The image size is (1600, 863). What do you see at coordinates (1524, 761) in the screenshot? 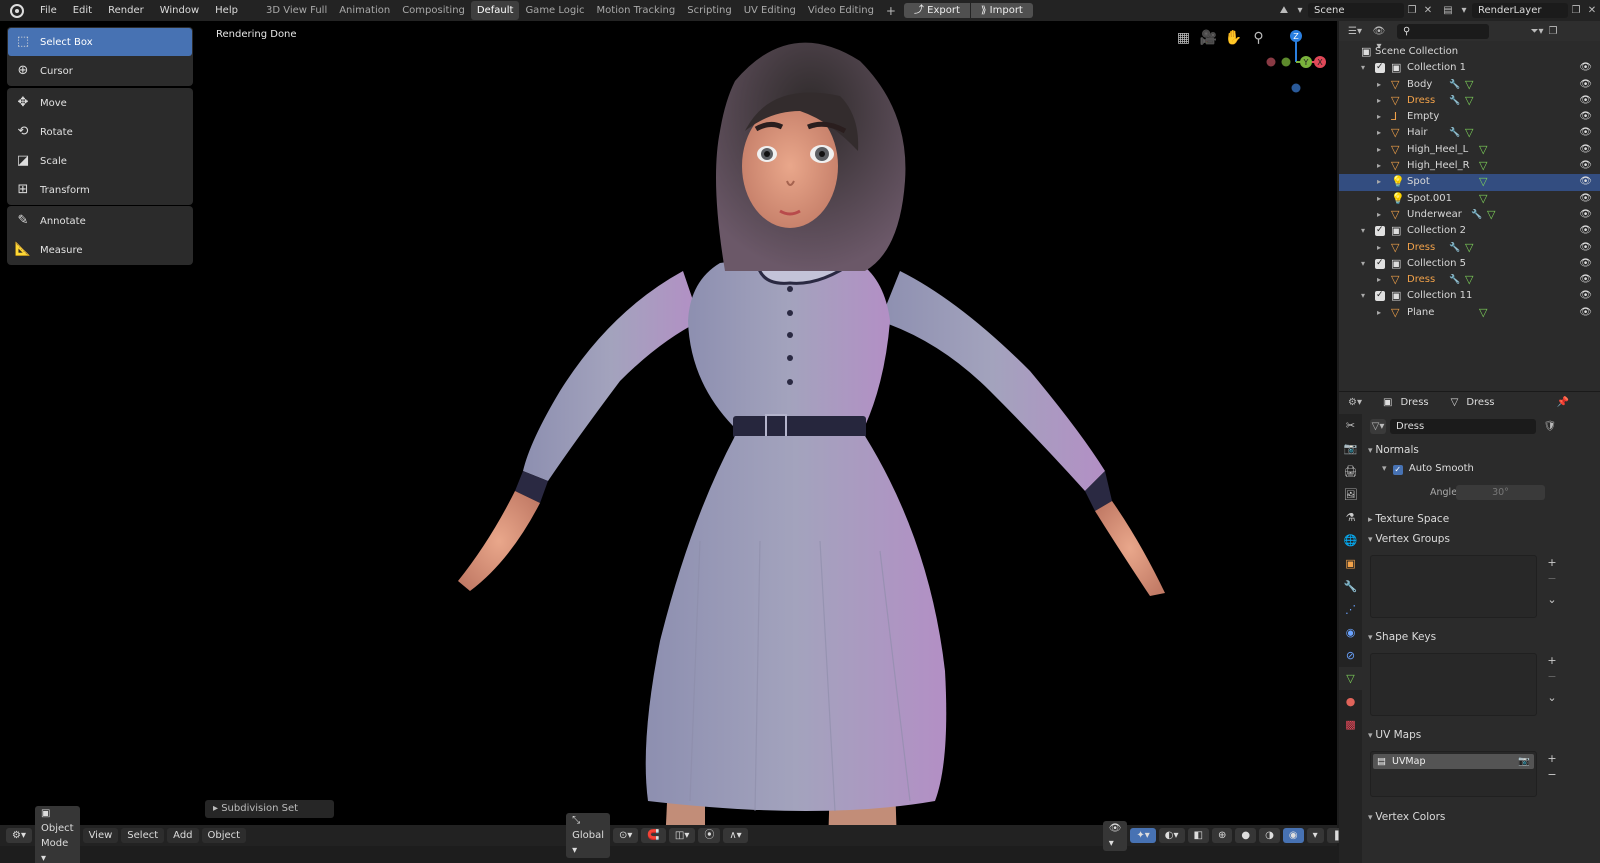
I see `active-render-camera-icon: 📷` at bounding box center [1524, 761].